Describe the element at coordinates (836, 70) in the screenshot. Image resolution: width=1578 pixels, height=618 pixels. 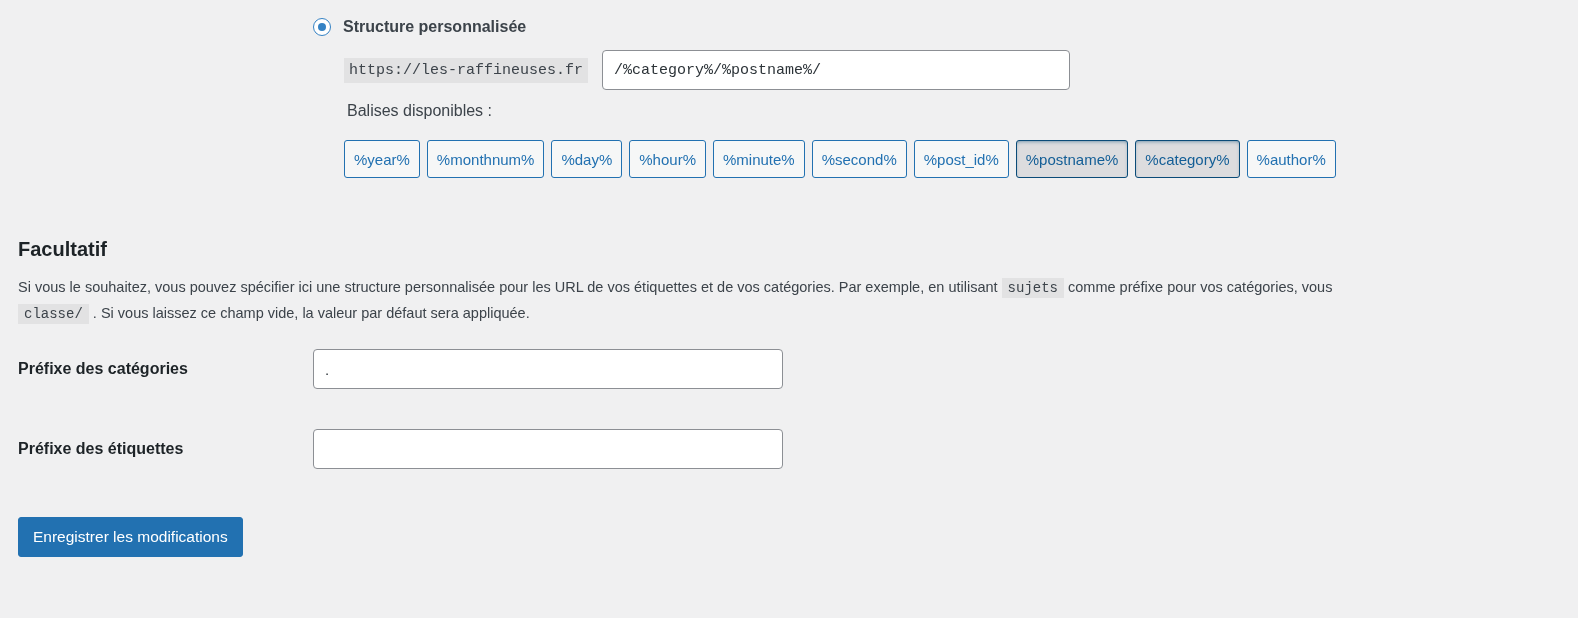
I see `structure-input-field: /%category%/%postname%/` at that location.